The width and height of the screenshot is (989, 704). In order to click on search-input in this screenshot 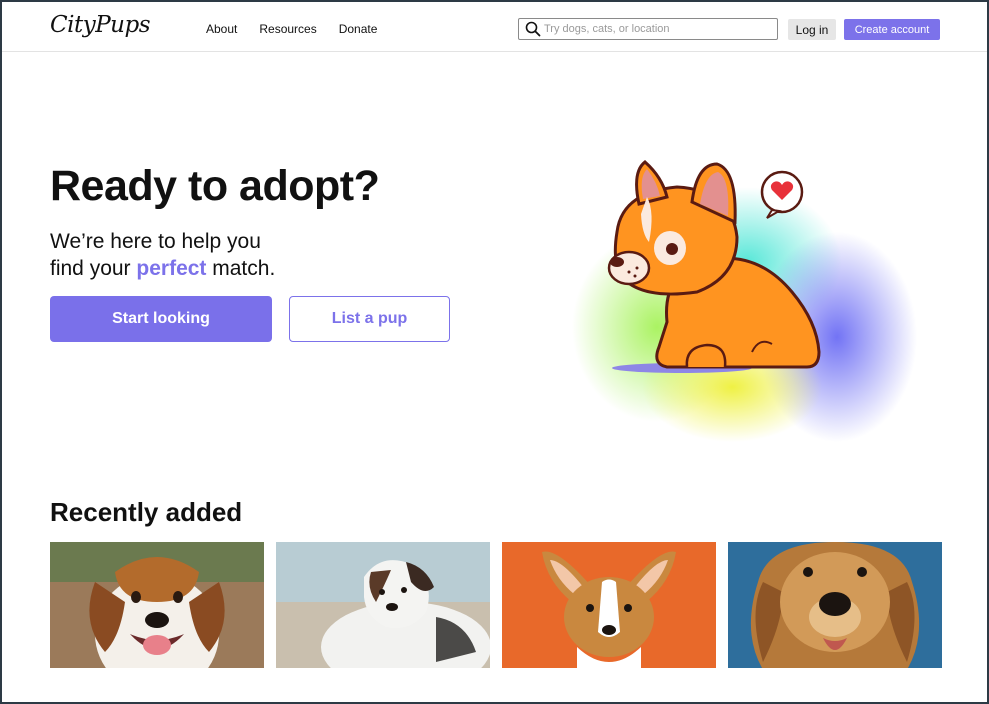, I will do `click(656, 29)`.